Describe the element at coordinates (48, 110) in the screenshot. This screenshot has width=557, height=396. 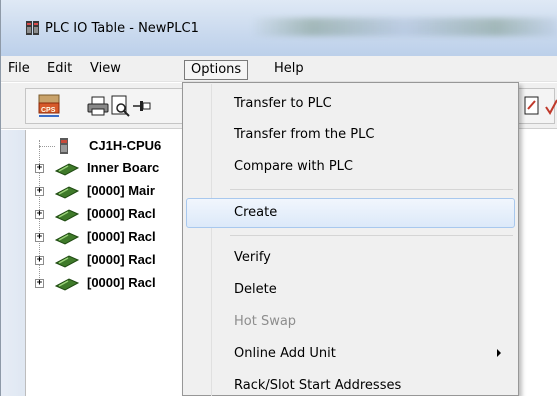
I see `svg-text: CPS` at that location.